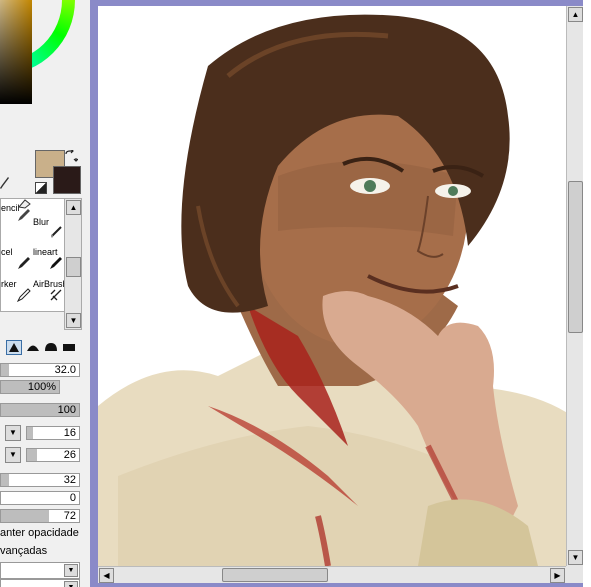 The image size is (591, 587). I want to click on tool-list-scrollbar: ▲ ▼, so click(73, 264).